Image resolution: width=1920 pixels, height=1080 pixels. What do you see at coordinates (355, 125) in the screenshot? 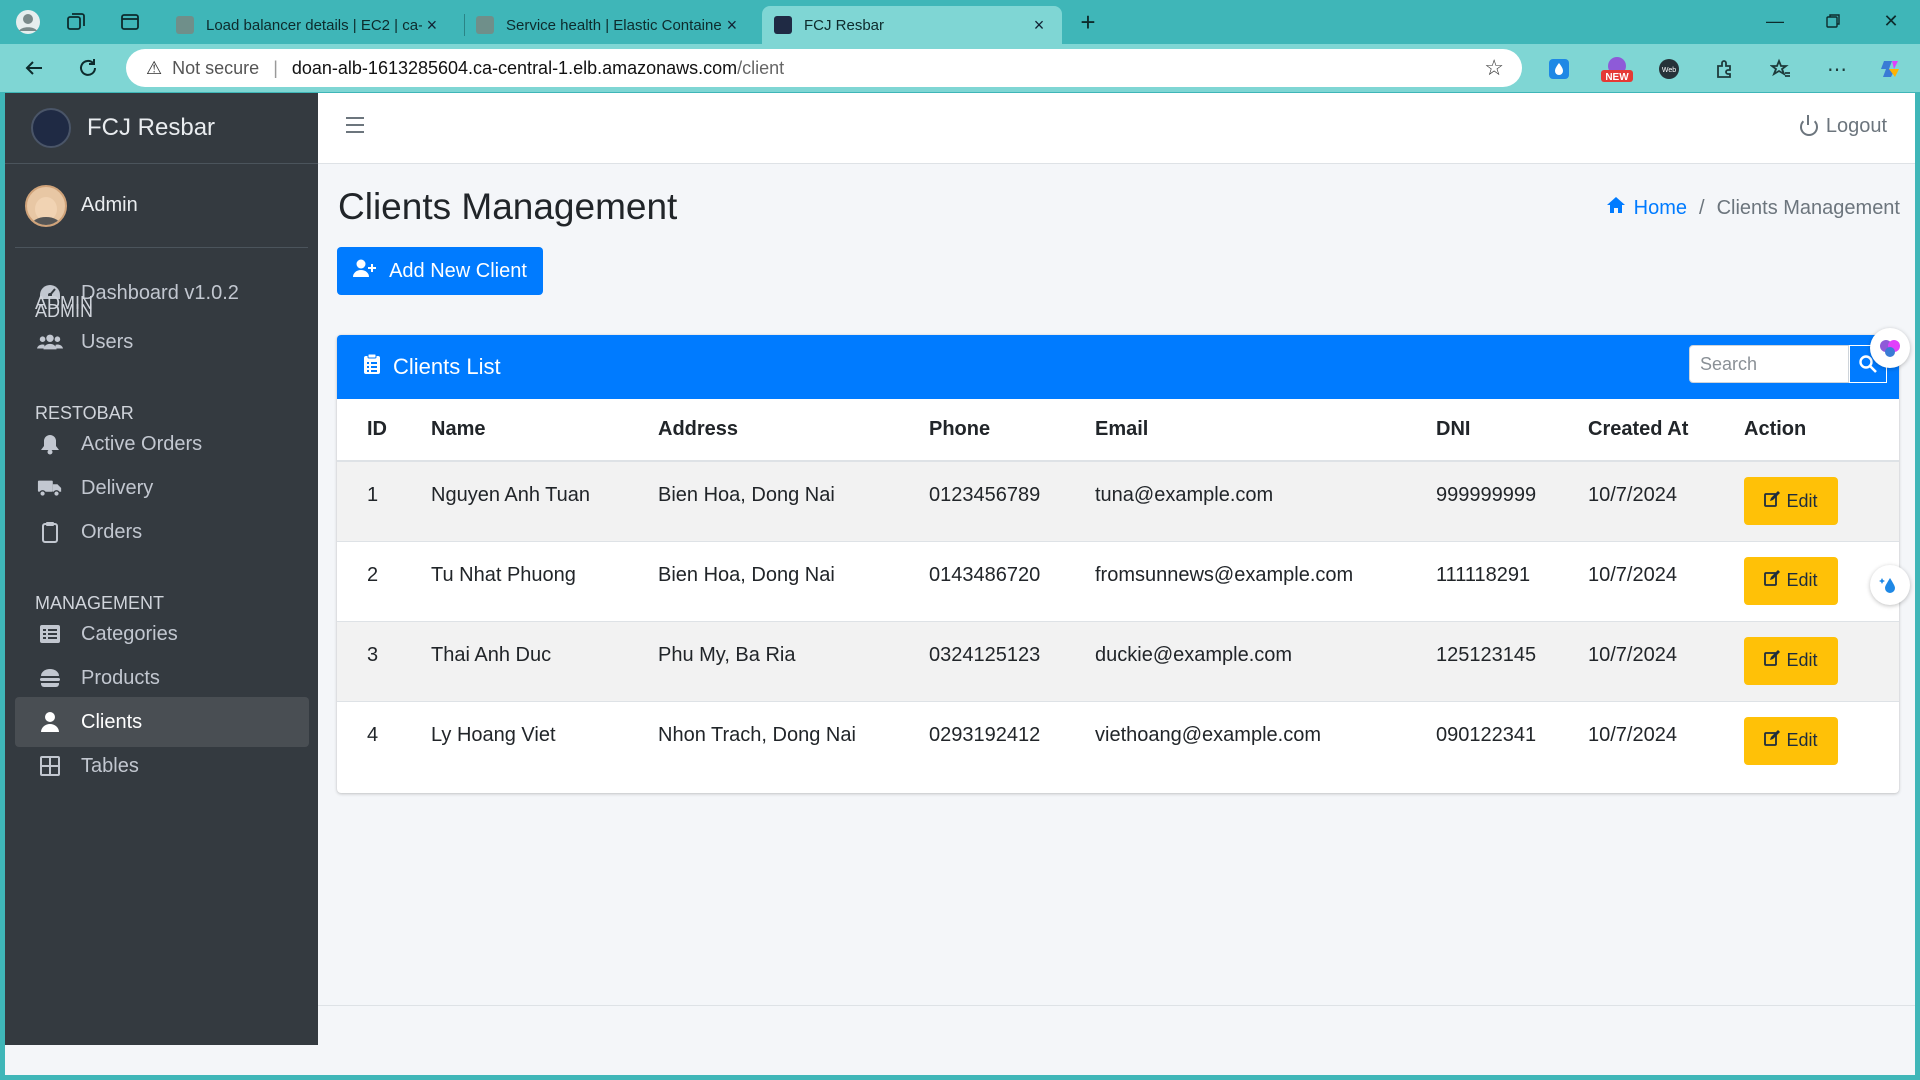
I see `menu-toggle-icon` at bounding box center [355, 125].